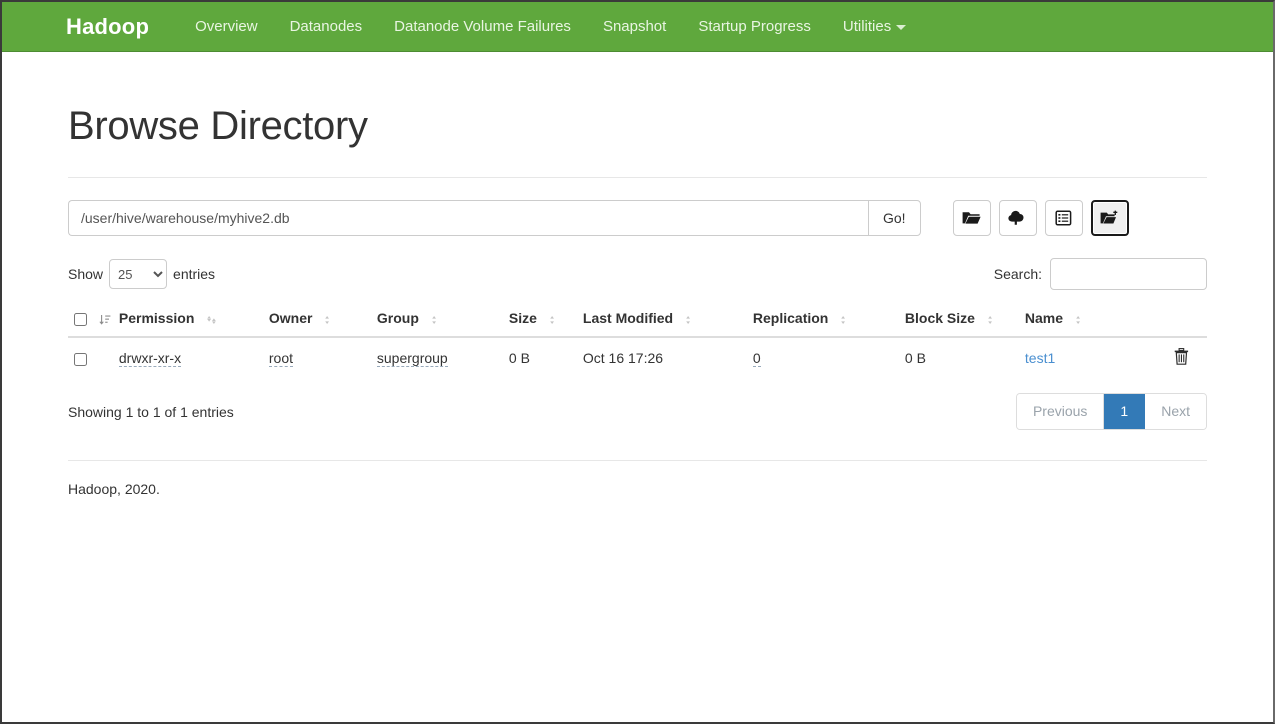  What do you see at coordinates (637, 177) in the screenshot?
I see `title-divider` at bounding box center [637, 177].